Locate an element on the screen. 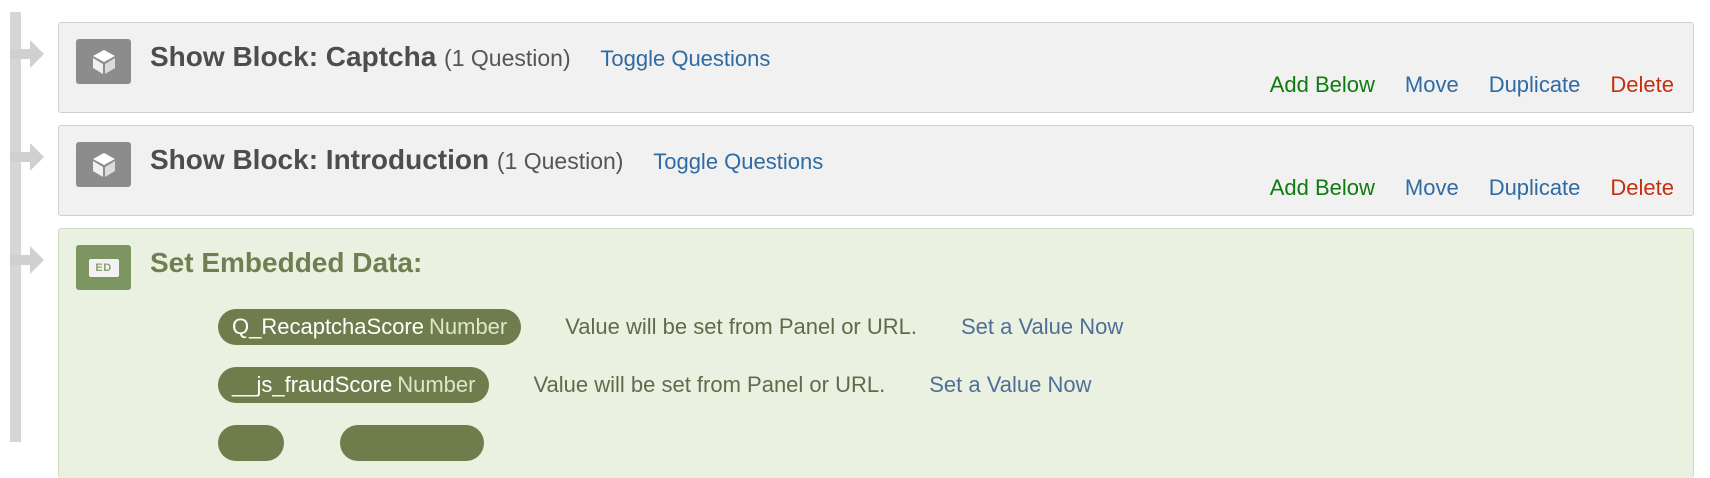 The height and width of the screenshot is (478, 1710). field-name: __js_fraudScore is located at coordinates (312, 384).